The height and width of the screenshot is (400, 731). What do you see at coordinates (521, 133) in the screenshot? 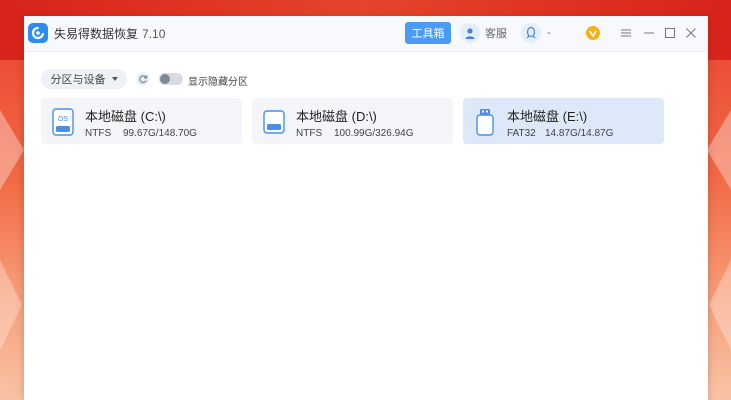
I see `disk-filesystem: FAT32` at bounding box center [521, 133].